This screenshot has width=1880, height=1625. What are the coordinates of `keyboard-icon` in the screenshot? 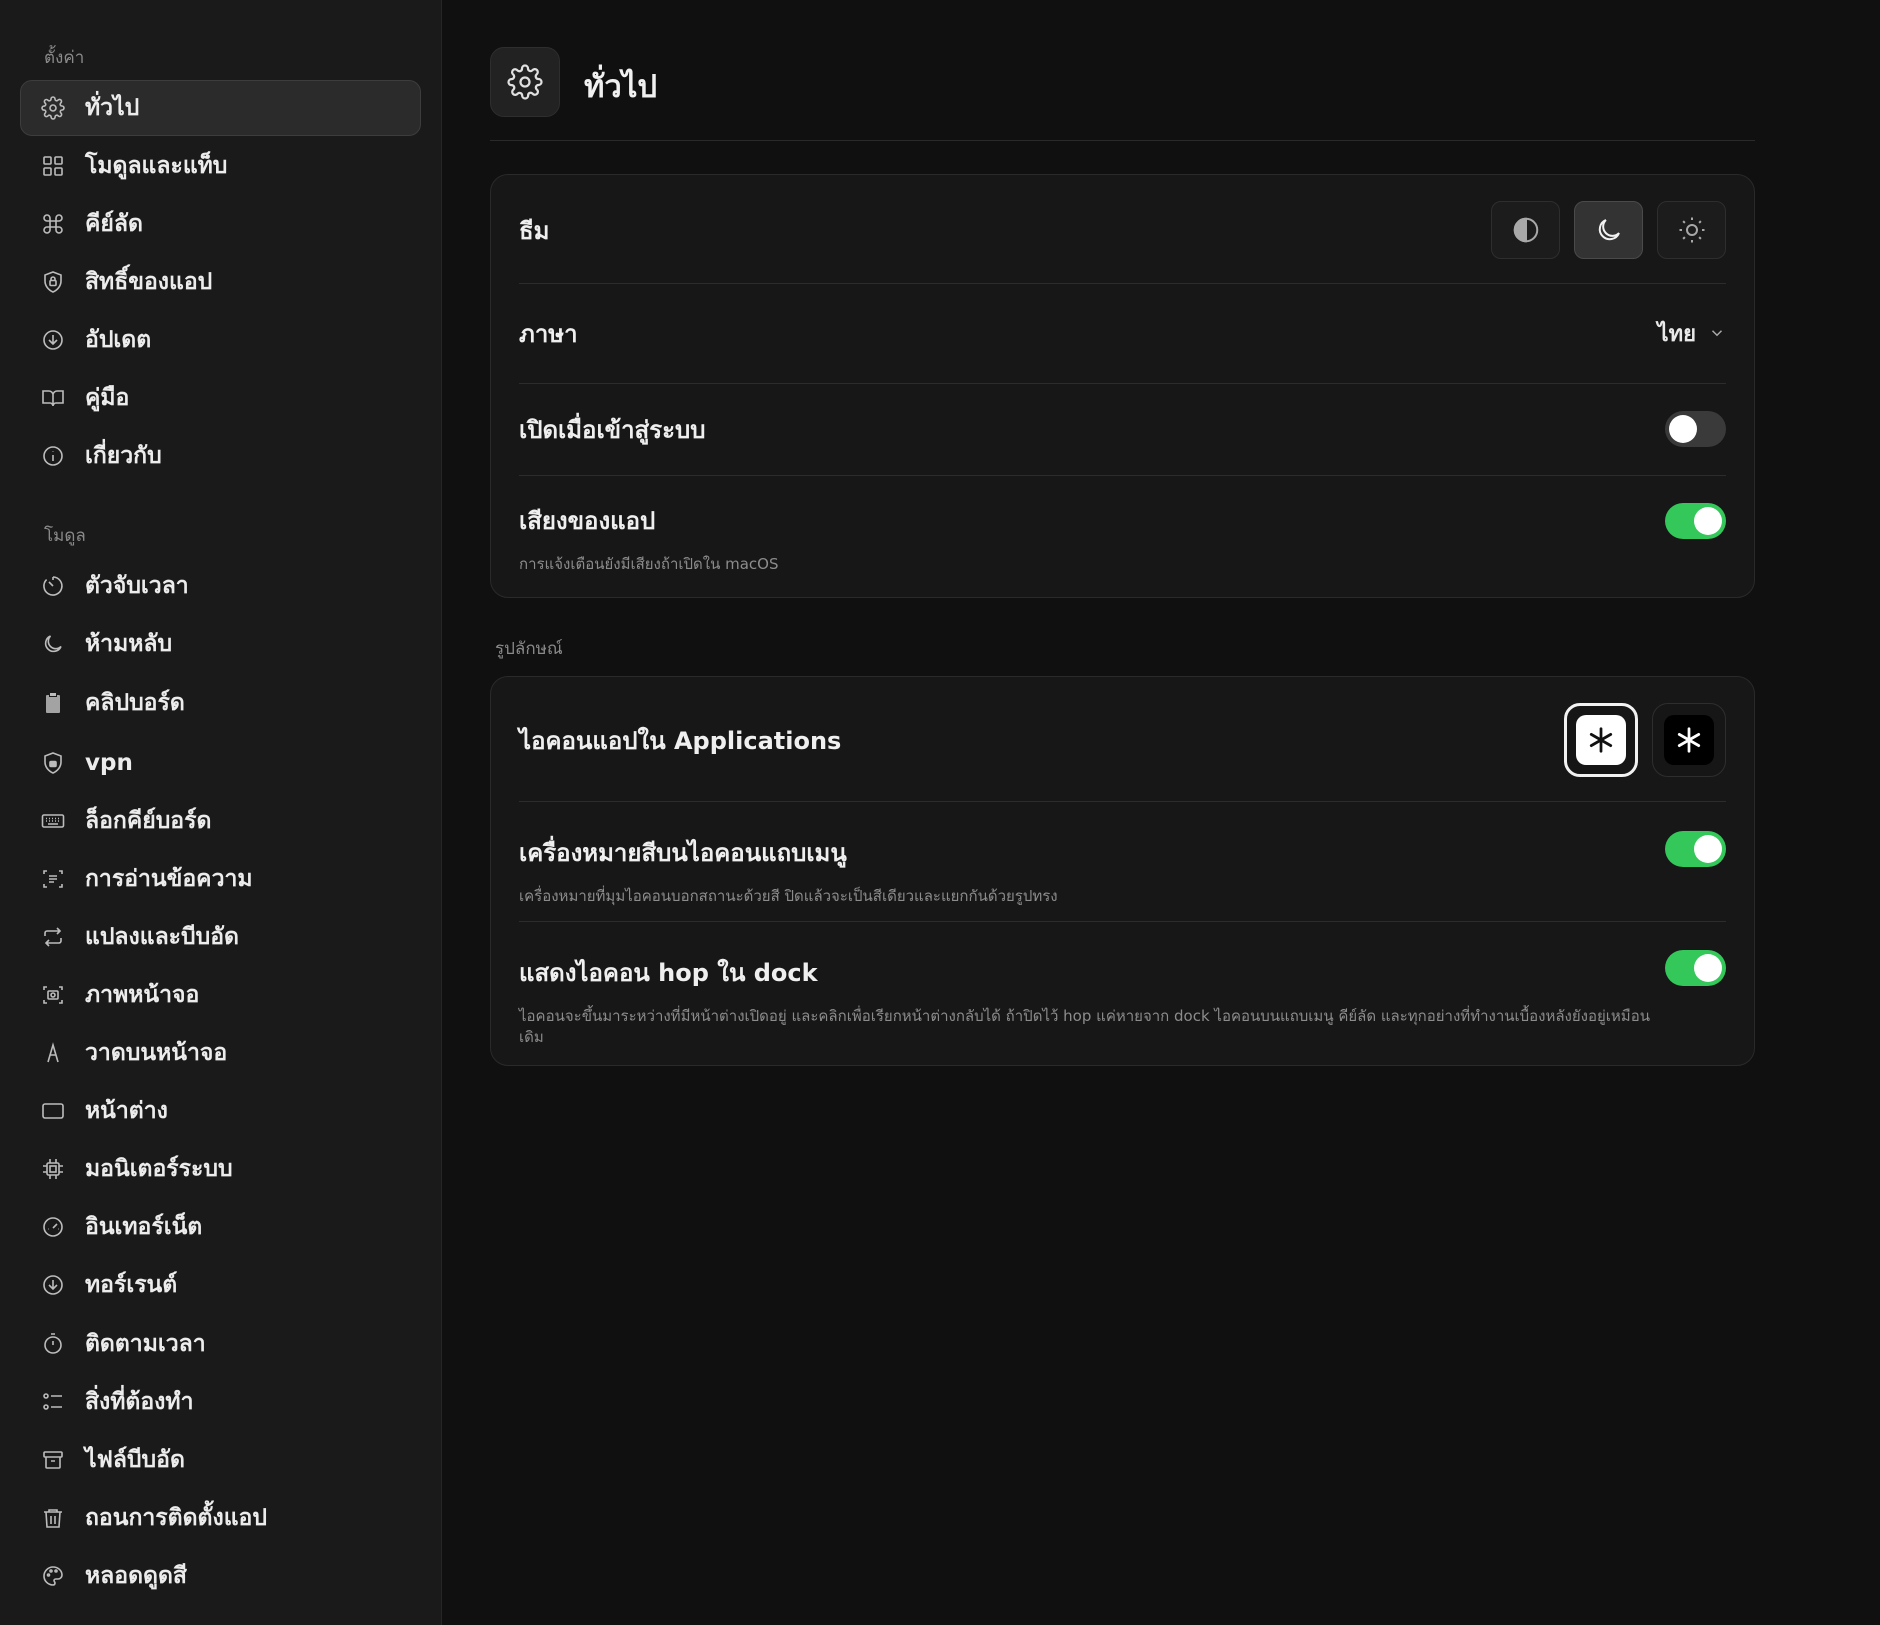 It's located at (53, 821).